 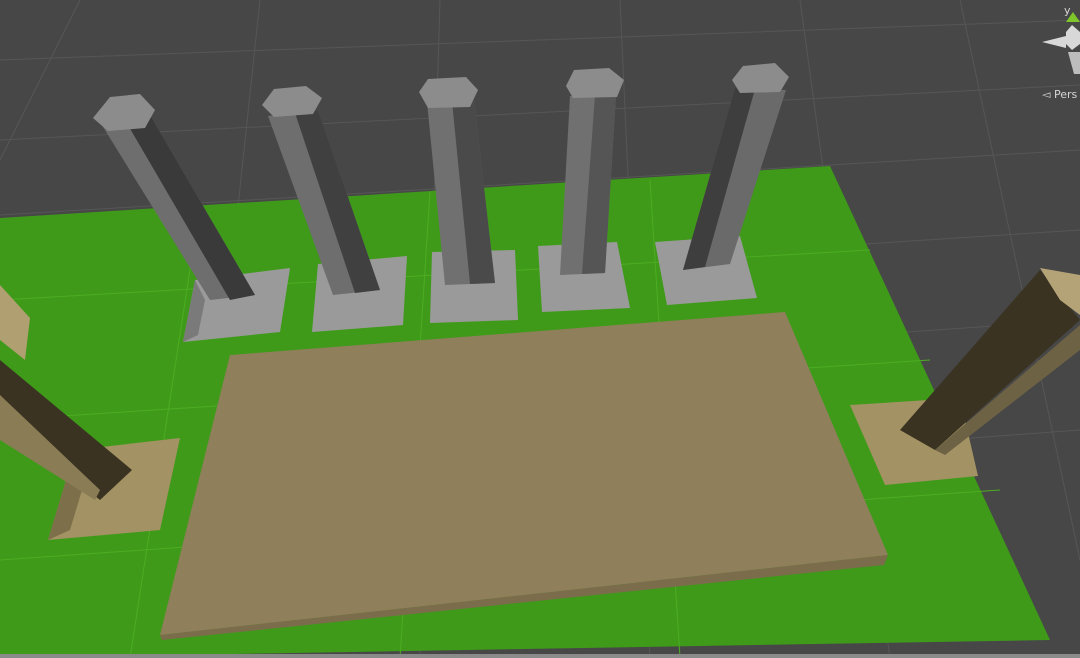 What do you see at coordinates (540, 656) in the screenshot?
I see `viewport-bottom-border` at bounding box center [540, 656].